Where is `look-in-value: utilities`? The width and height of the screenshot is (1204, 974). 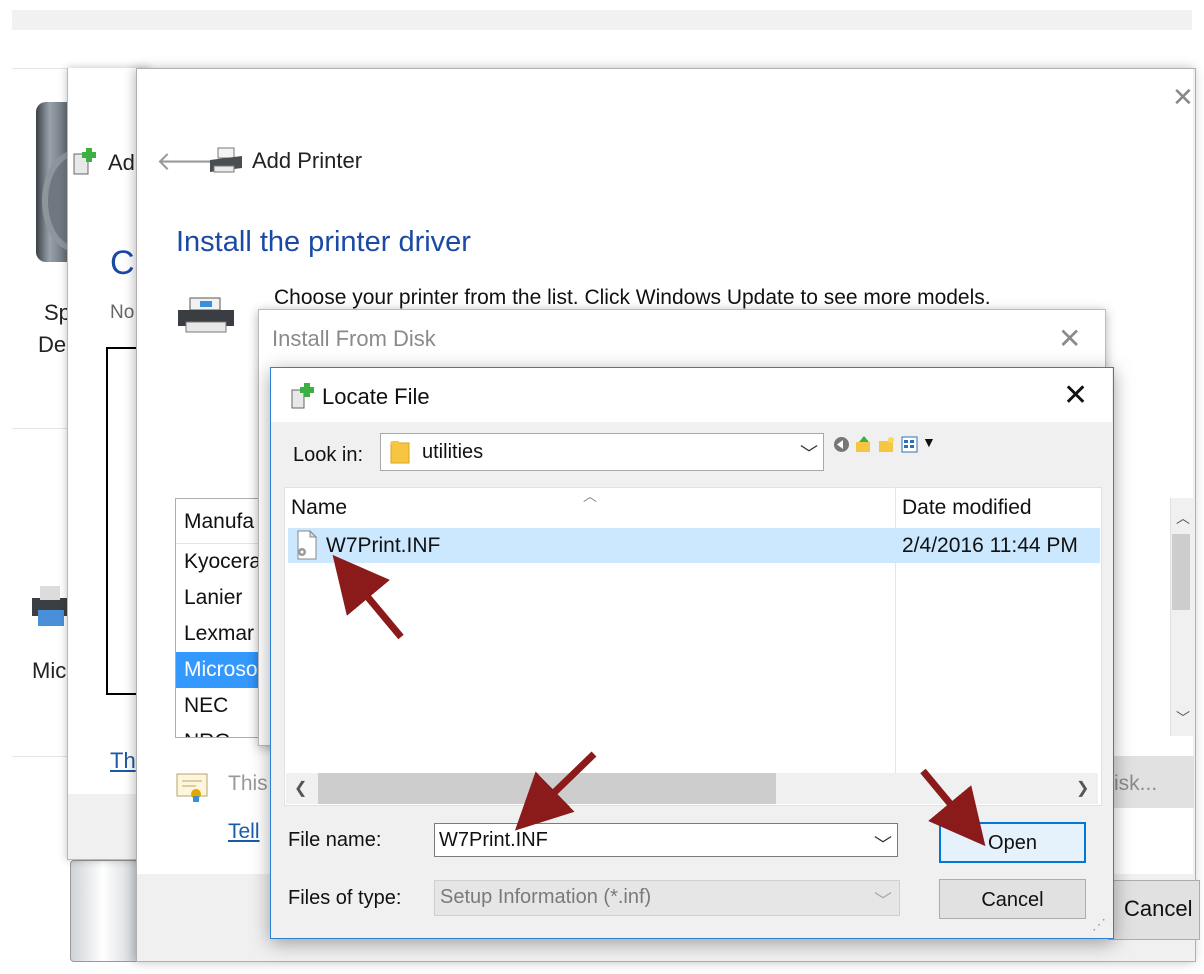 look-in-value: utilities is located at coordinates (453, 452).